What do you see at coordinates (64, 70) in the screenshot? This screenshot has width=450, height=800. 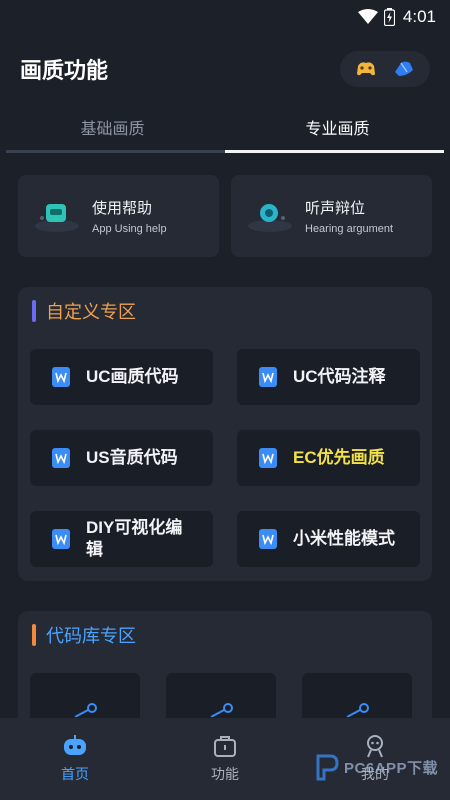 I see `page-title: 画质功能` at bounding box center [64, 70].